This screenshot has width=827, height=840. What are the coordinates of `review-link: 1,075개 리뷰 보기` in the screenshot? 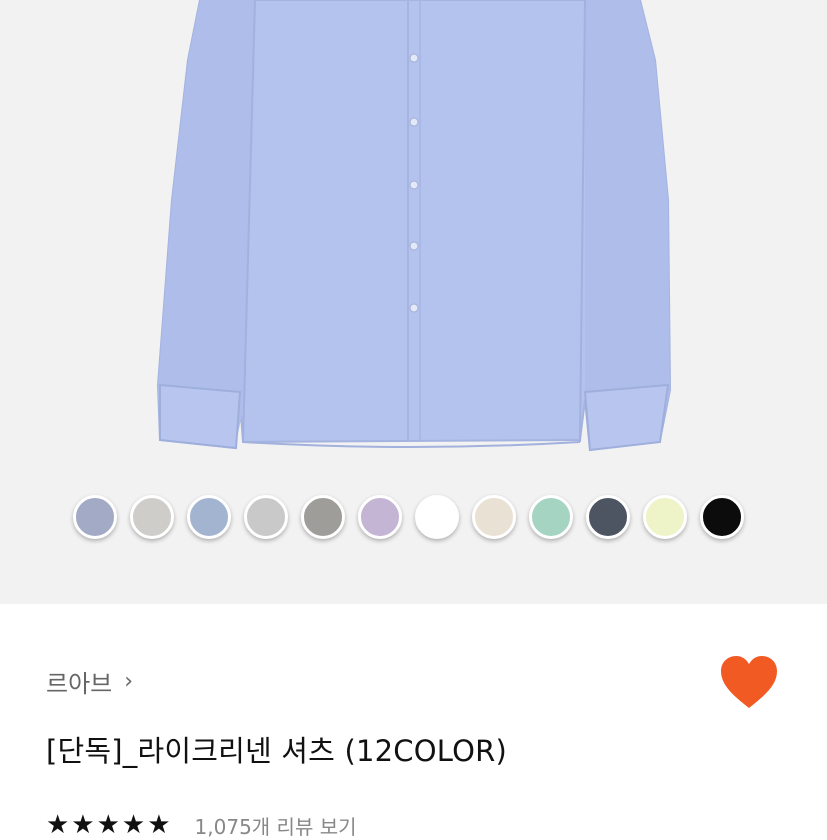 It's located at (276, 825).